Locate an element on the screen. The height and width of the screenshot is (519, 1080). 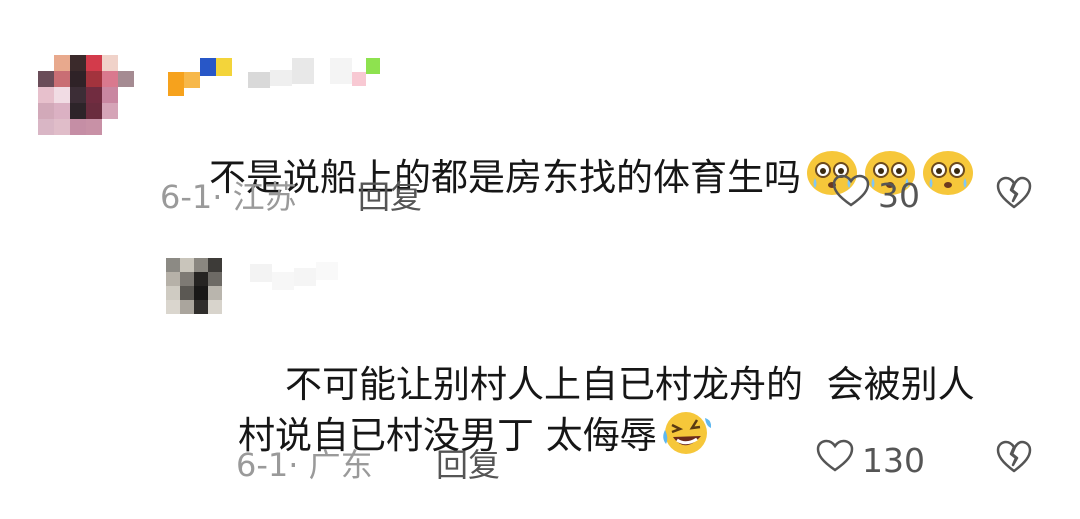
comment-date-location: 6-1· 江苏 is located at coordinates (228, 197).